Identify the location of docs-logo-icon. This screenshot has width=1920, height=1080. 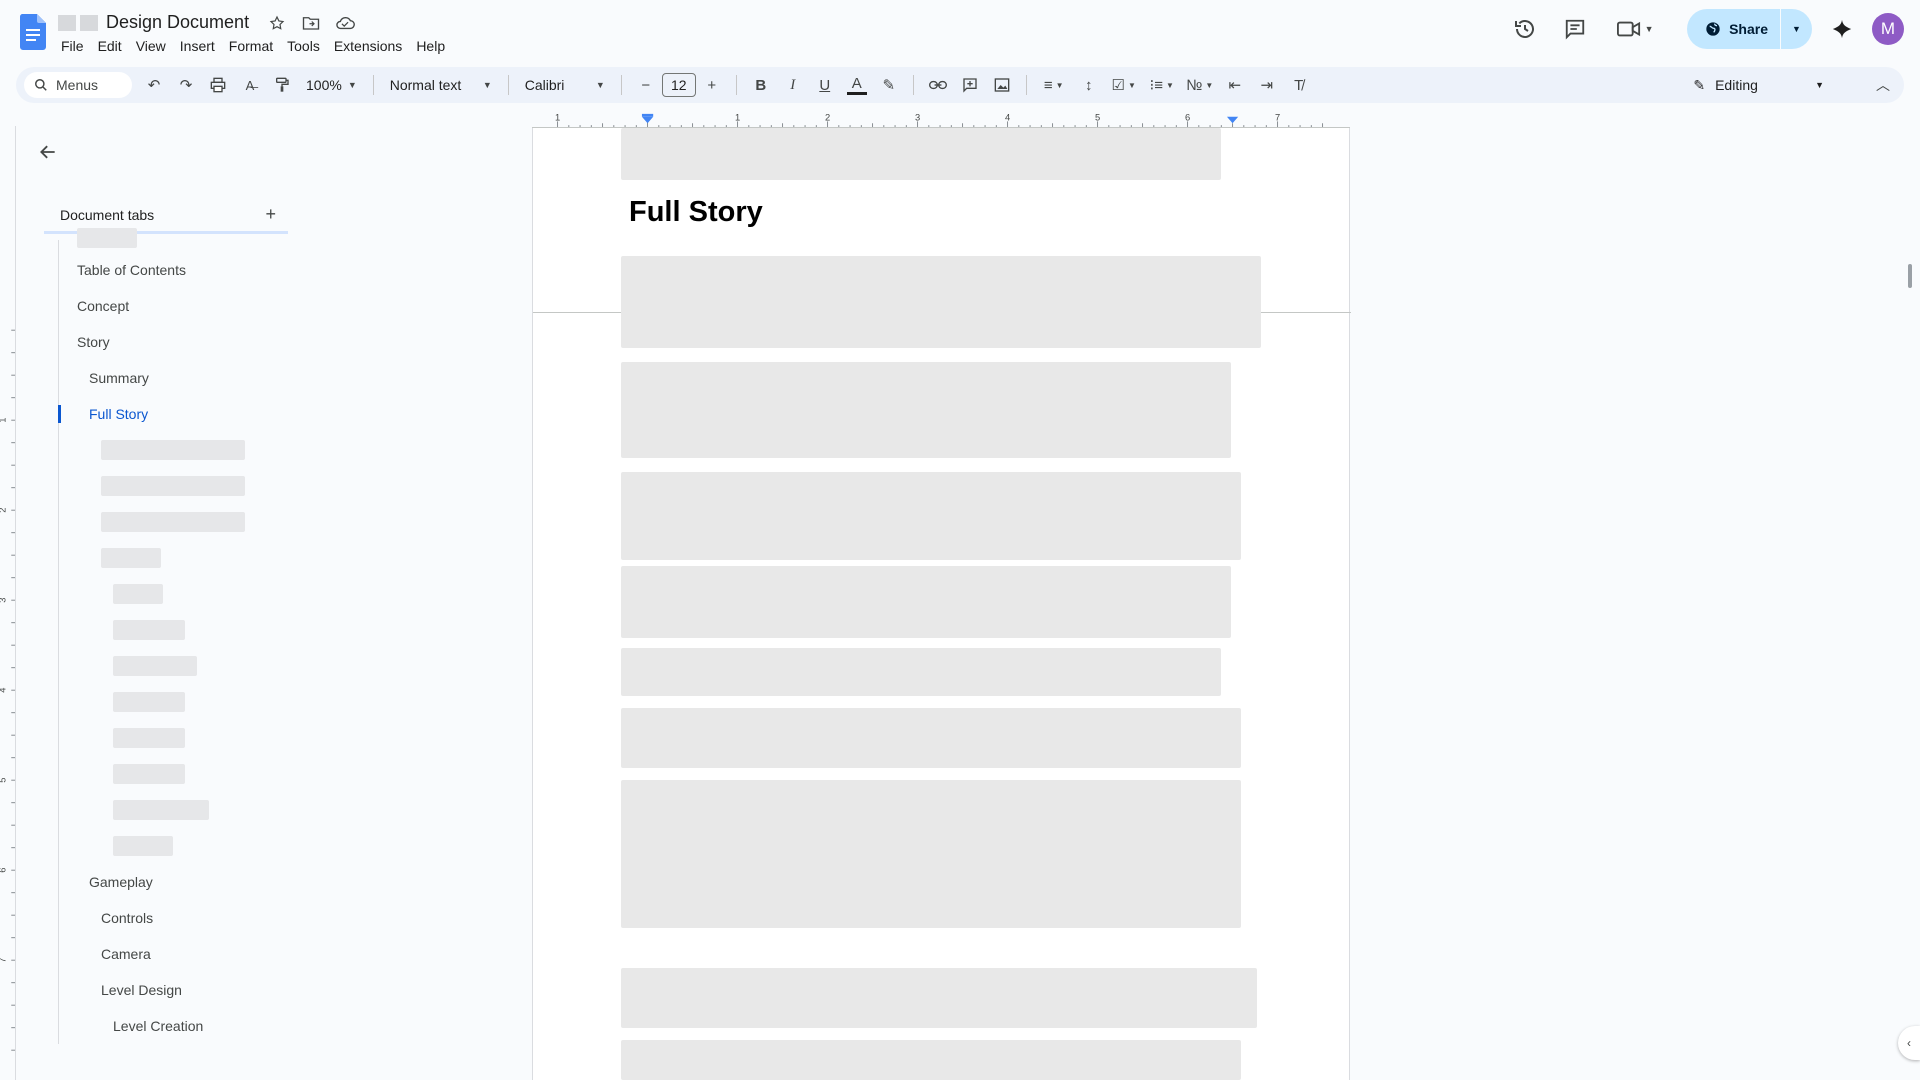
(33, 32).